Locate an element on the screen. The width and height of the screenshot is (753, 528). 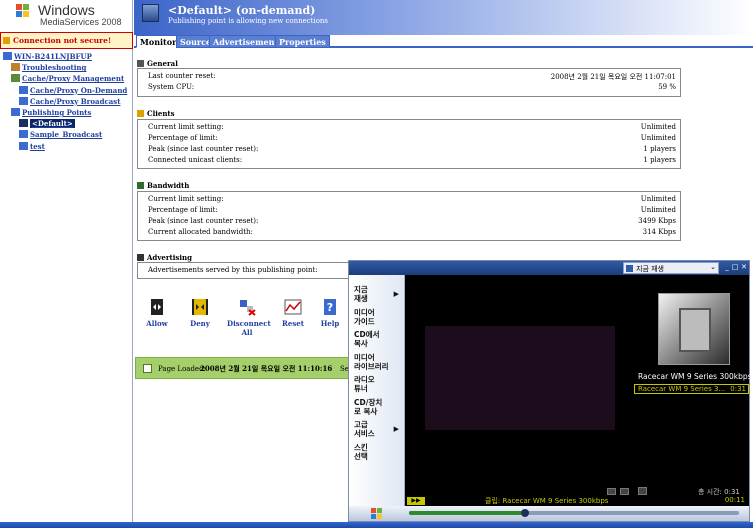
tab-advertisement: Advertisement is located at coordinates (246, 41).